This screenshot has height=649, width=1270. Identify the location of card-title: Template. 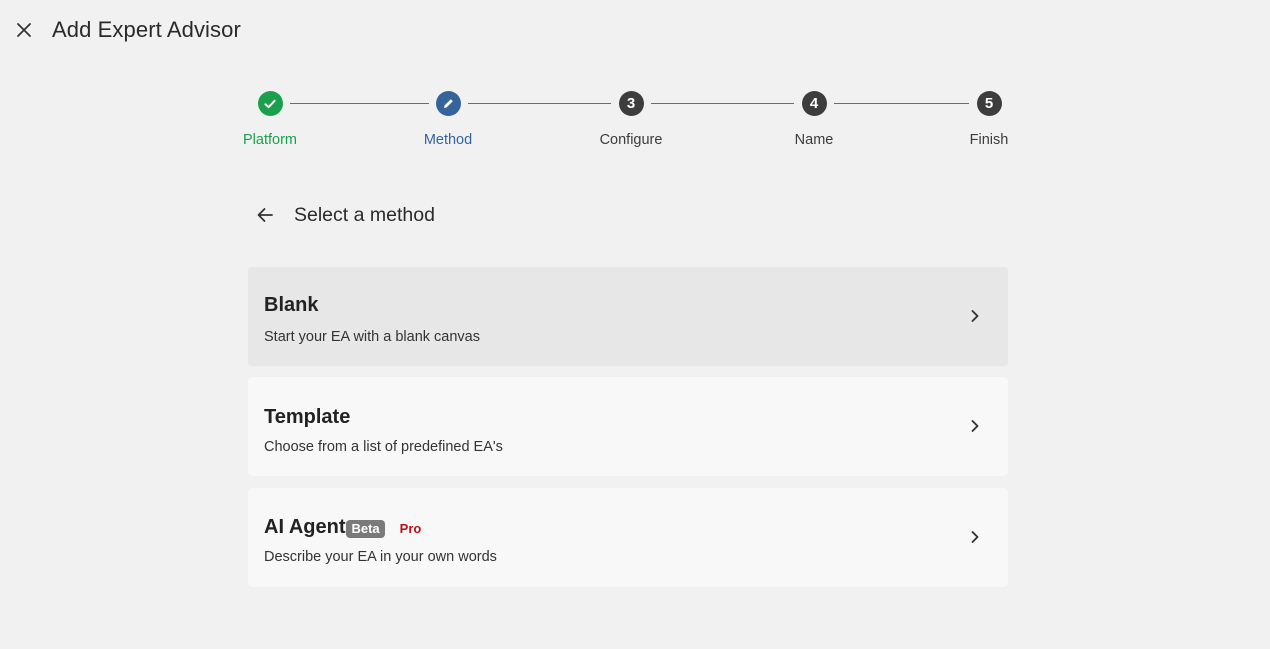
(307, 417).